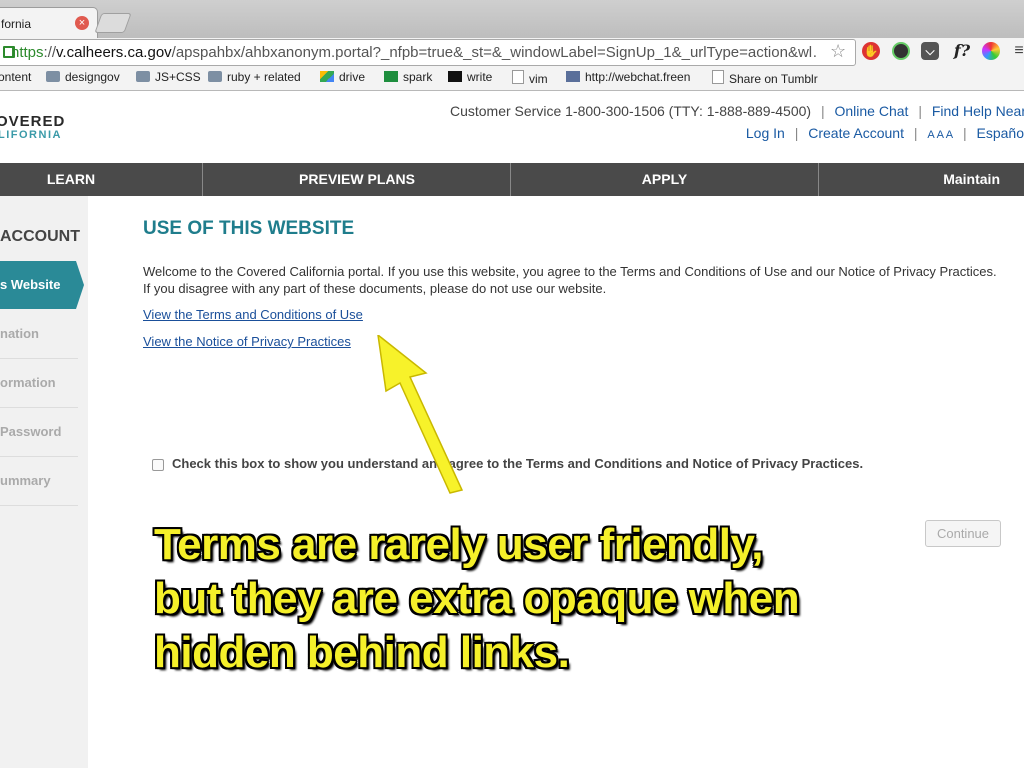 The height and width of the screenshot is (768, 1024). Describe the element at coordinates (113, 23) in the screenshot. I see `new-tab-button` at that location.